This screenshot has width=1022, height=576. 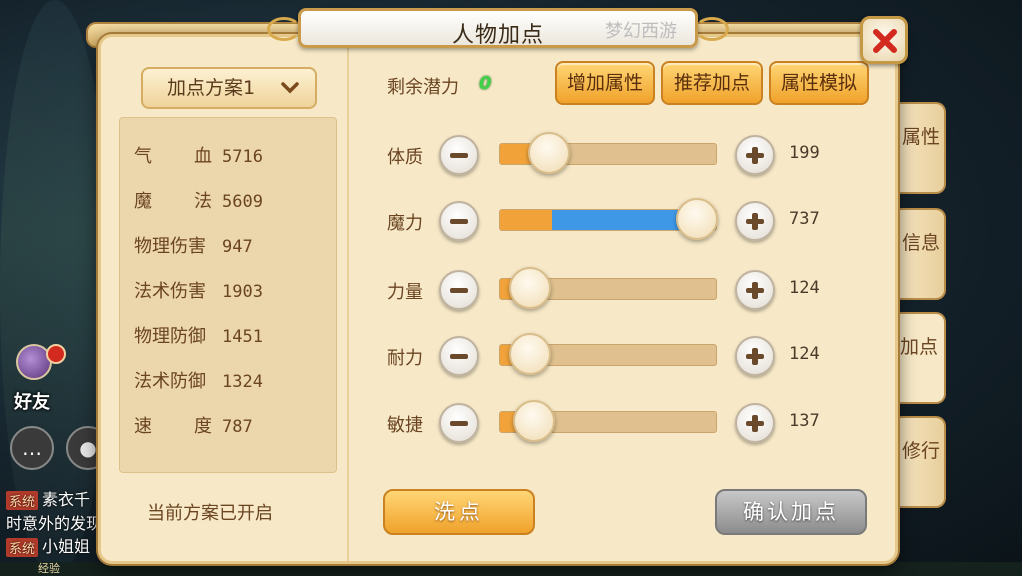 What do you see at coordinates (920, 358) in the screenshot?
I see `tab-add-points: 加点` at bounding box center [920, 358].